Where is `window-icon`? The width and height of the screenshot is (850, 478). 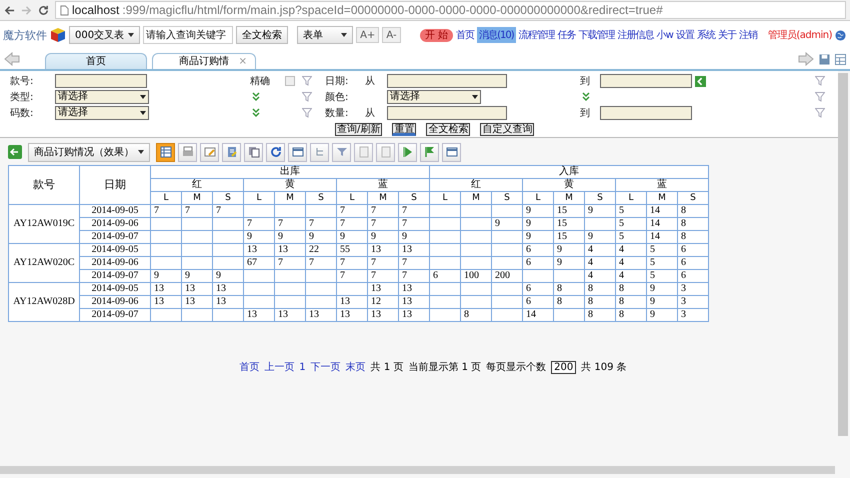 window-icon is located at coordinates (452, 152).